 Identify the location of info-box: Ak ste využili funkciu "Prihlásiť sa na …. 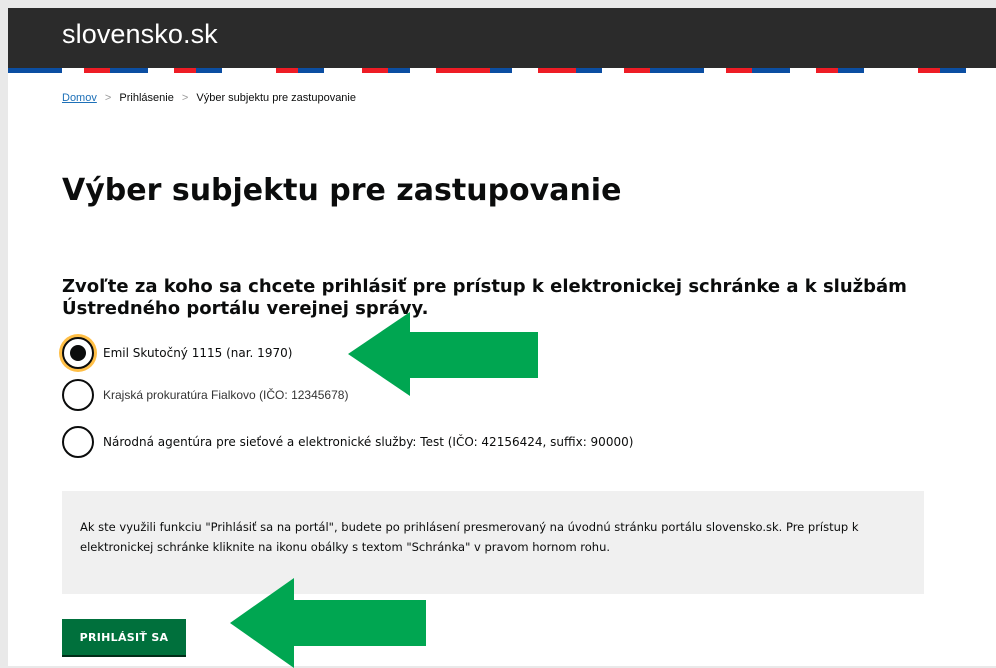
(493, 542).